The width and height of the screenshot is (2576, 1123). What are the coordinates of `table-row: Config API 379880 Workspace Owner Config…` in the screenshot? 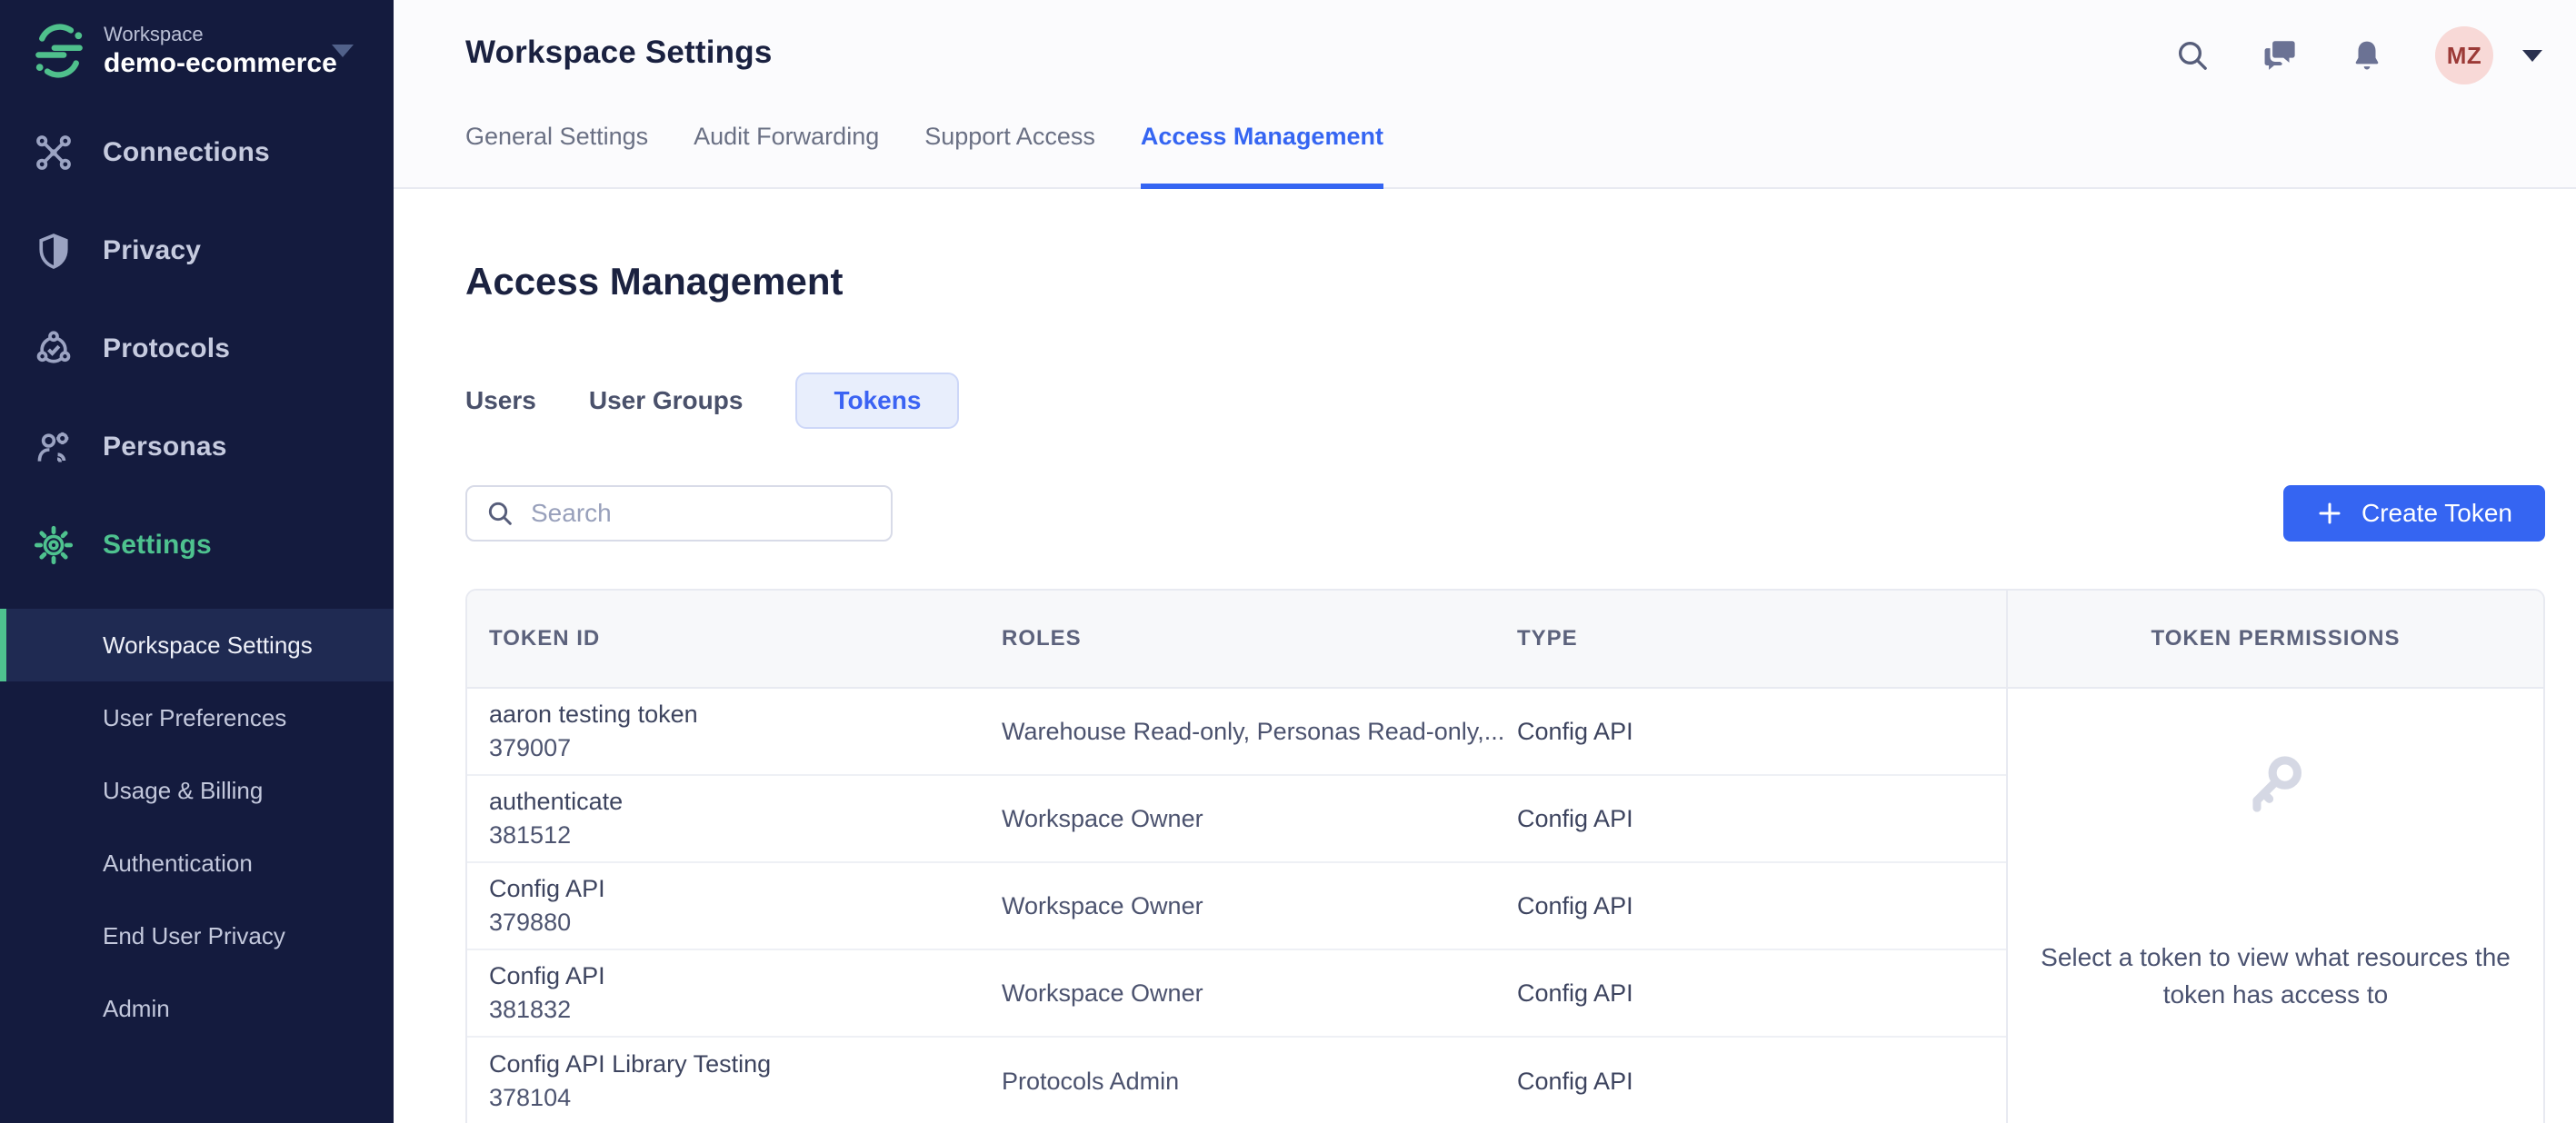 It's located at (1236, 906).